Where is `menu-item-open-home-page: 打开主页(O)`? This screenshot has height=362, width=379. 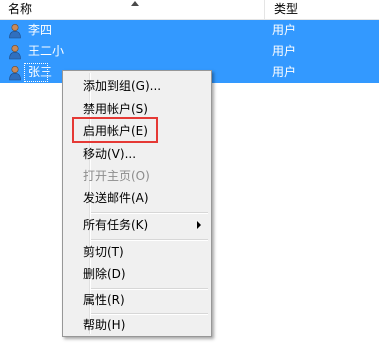 menu-item-open-home-page: 打开主页(O) is located at coordinates (137, 176).